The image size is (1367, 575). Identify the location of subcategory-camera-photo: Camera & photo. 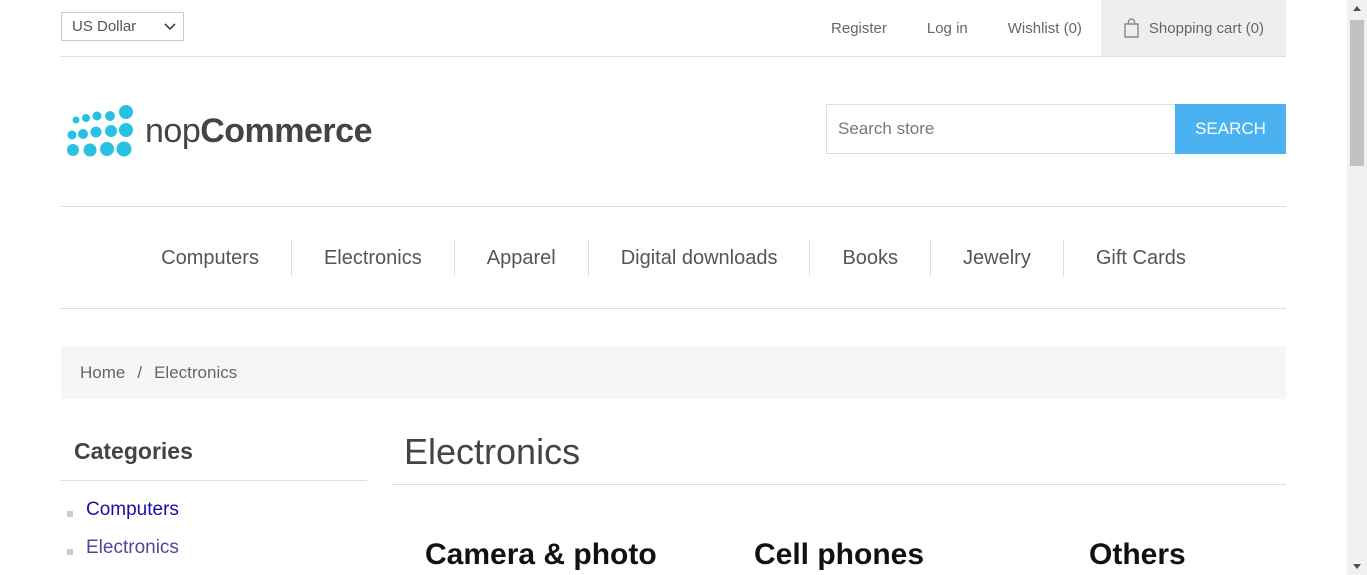
(541, 555).